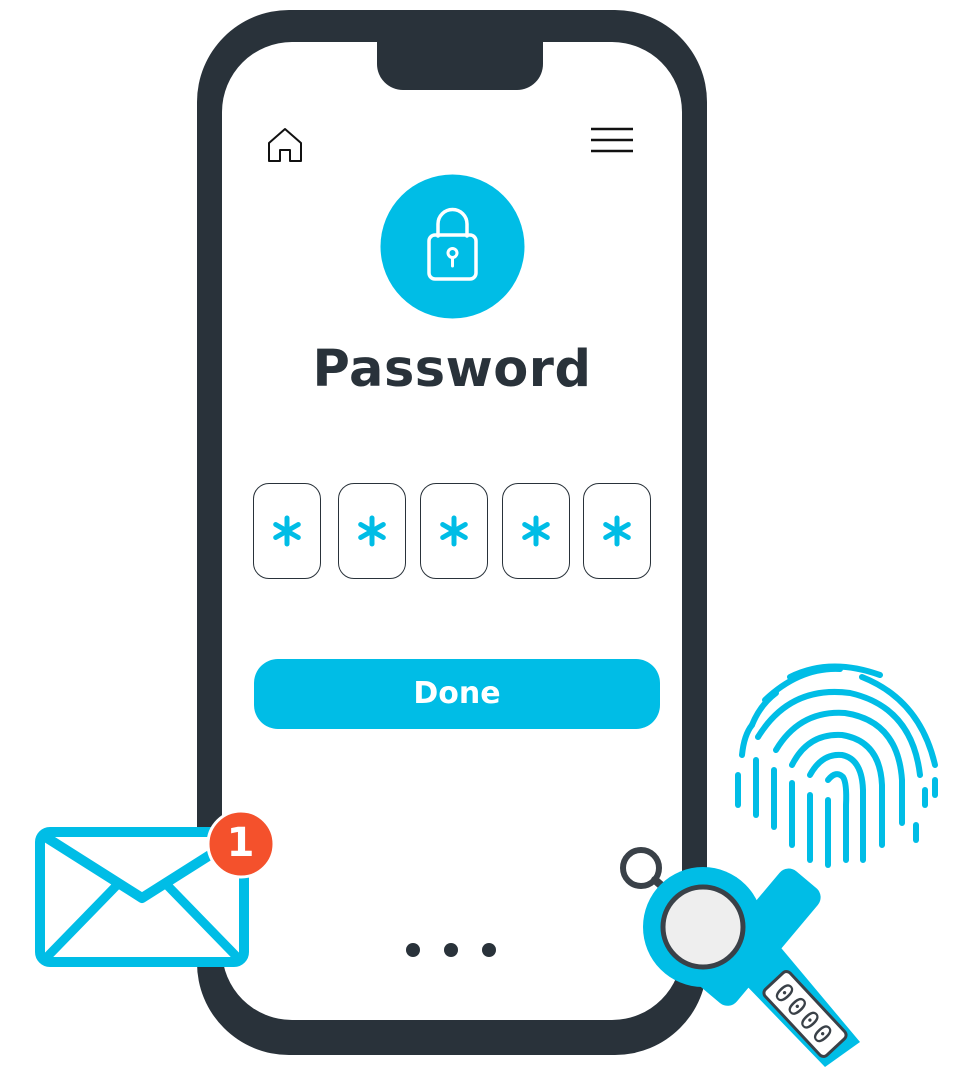 The image size is (957, 1092). What do you see at coordinates (285, 145) in the screenshot?
I see `home-icon` at bounding box center [285, 145].